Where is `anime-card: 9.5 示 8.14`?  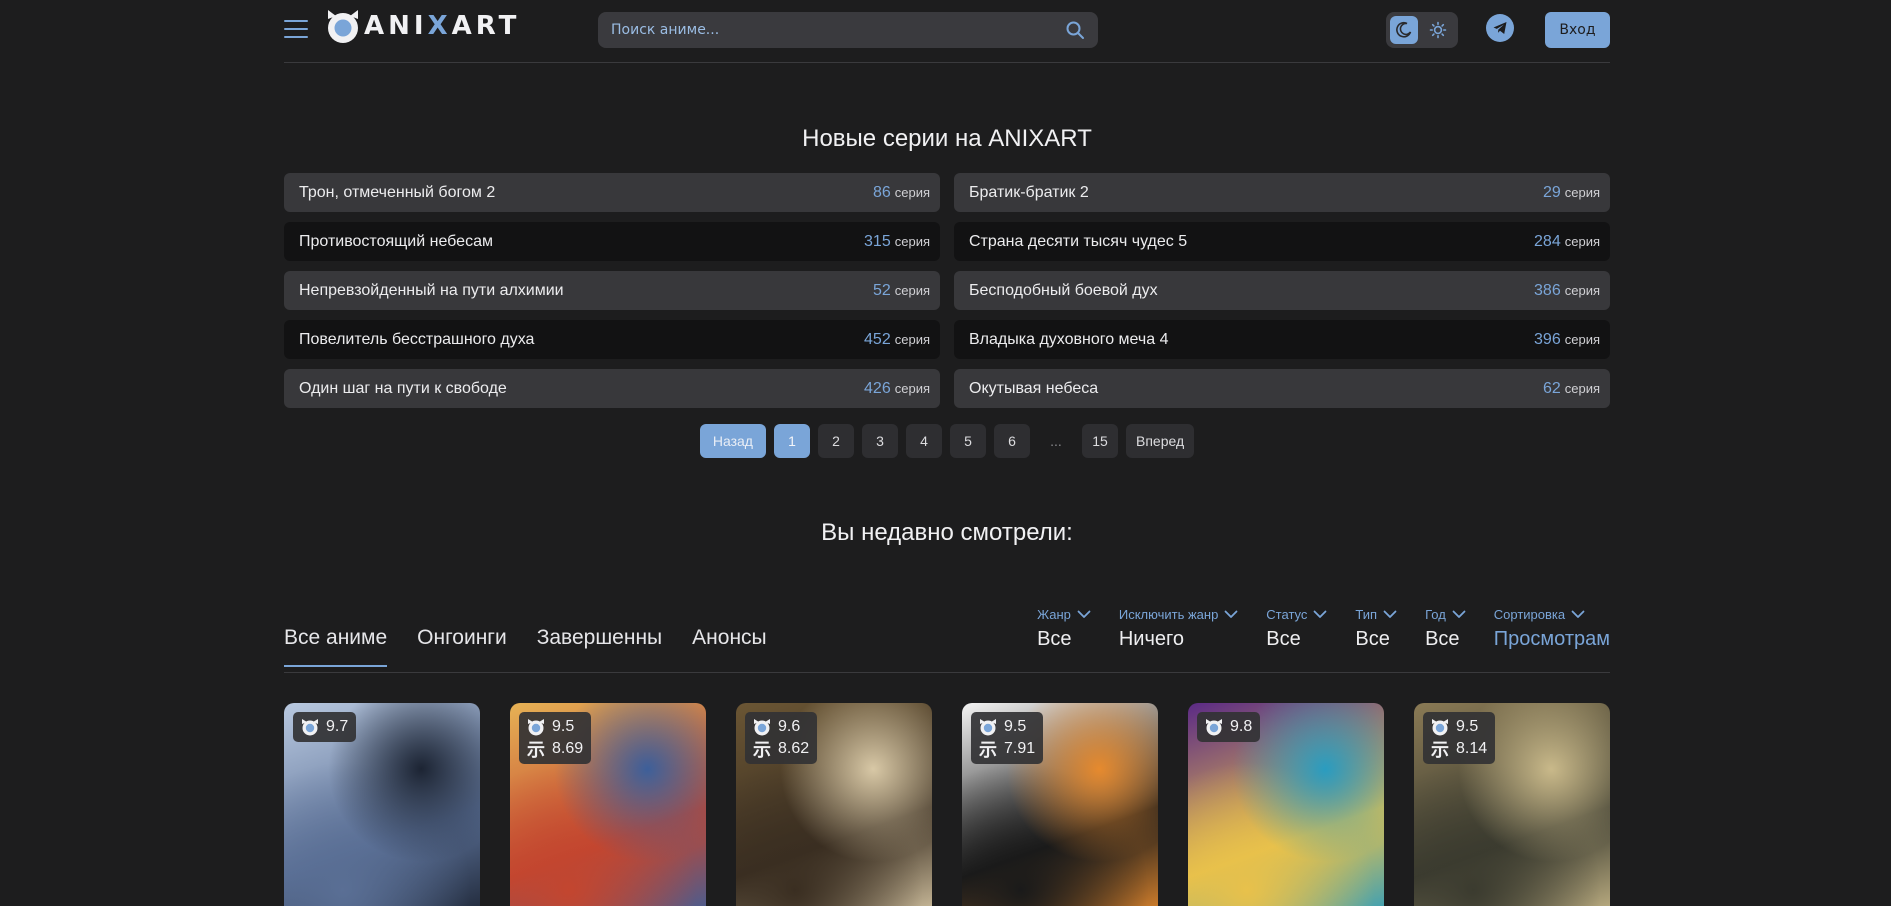 anime-card: 9.5 示 8.14 is located at coordinates (1512, 804).